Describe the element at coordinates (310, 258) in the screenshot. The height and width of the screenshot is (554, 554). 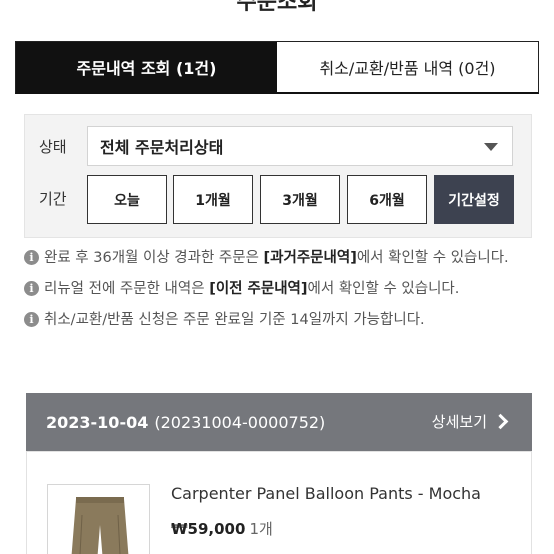
I see `past-orders-link: [과거주문내역]` at that location.